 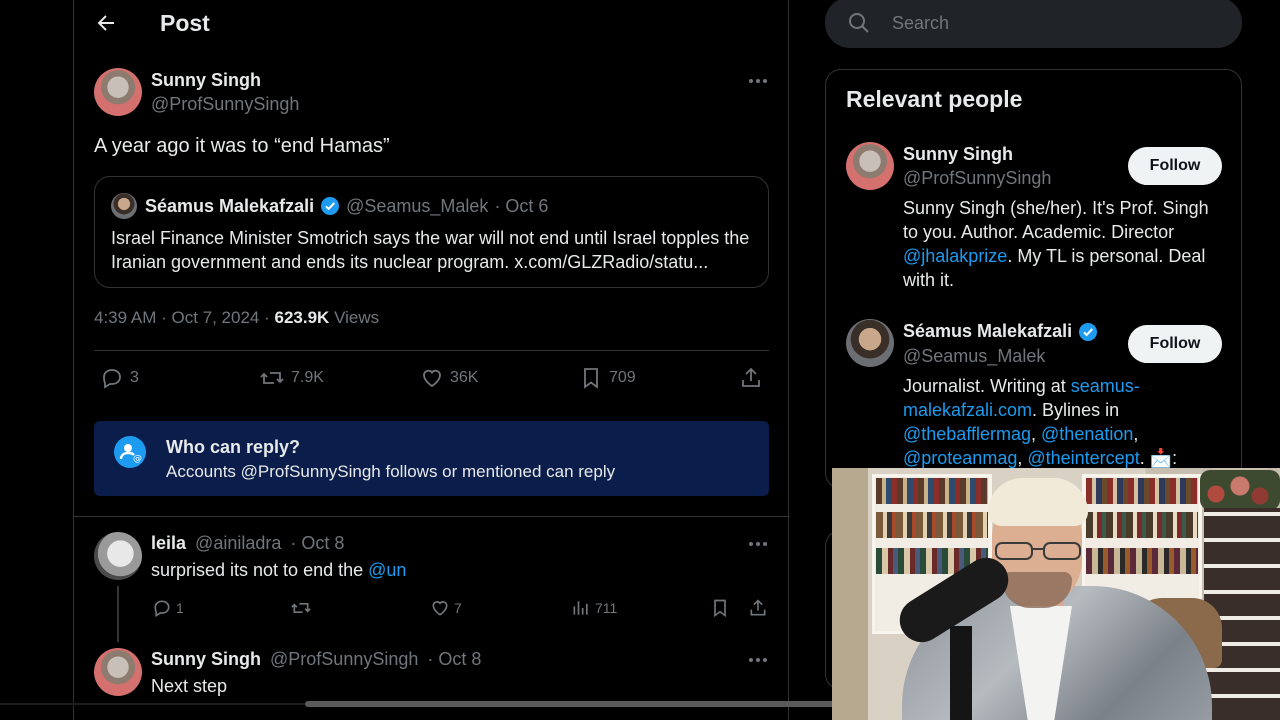 What do you see at coordinates (960, 458) in the screenshot?
I see `bio-mention-link: @proteanmag` at bounding box center [960, 458].